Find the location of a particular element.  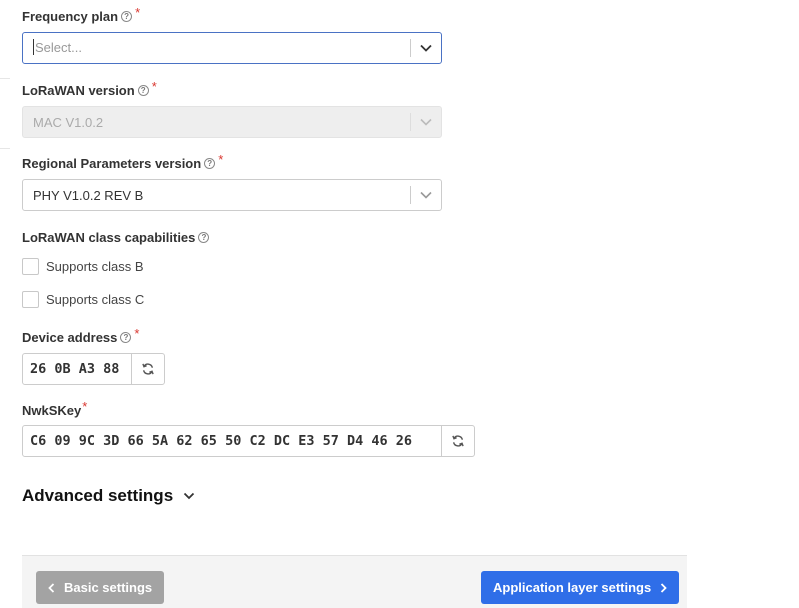

device-address-value: 26 0B A3 88 is located at coordinates (77, 369).